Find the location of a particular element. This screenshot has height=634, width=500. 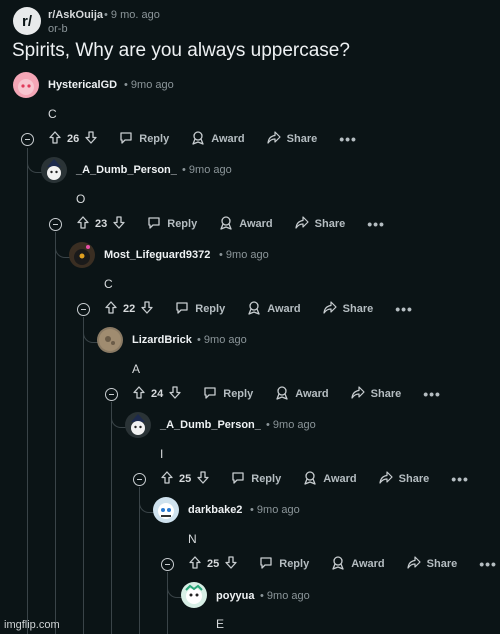

vote-control: 25 is located at coordinates (185, 479).